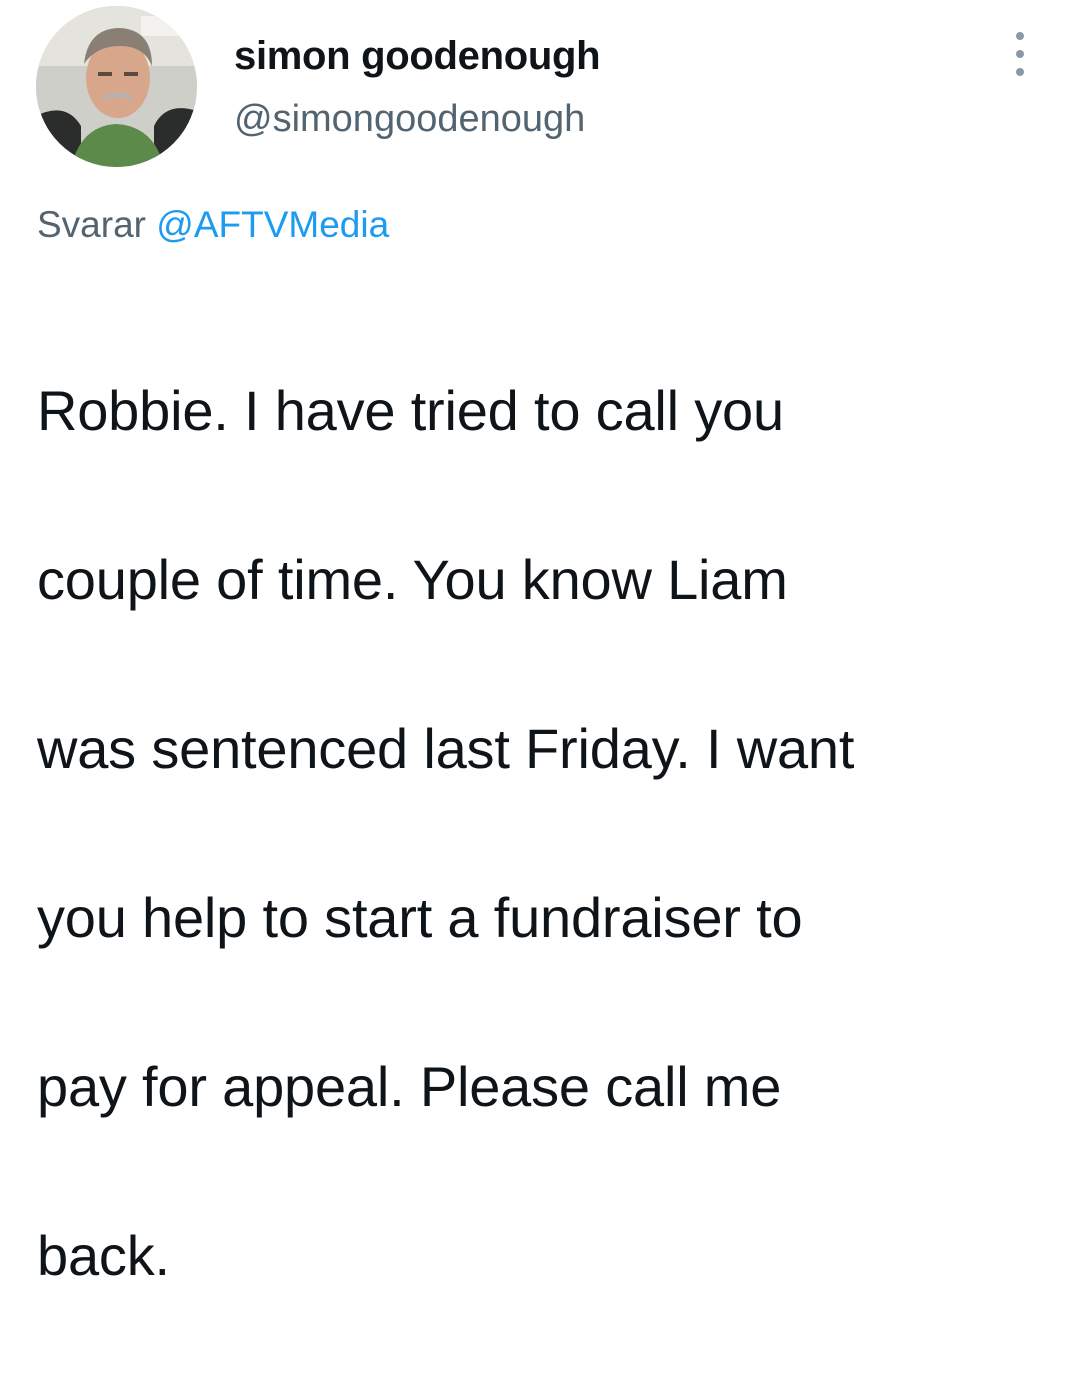 This screenshot has height=1383, width=1080. Describe the element at coordinates (410, 410) in the screenshot. I see `tweet-text-line: Robbie. I have tried to call you` at that location.